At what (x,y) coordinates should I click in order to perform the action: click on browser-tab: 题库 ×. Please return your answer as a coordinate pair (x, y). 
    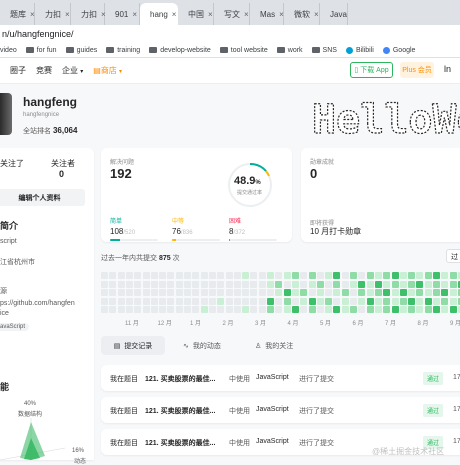
    Looking at the image, I should click on (17, 14).